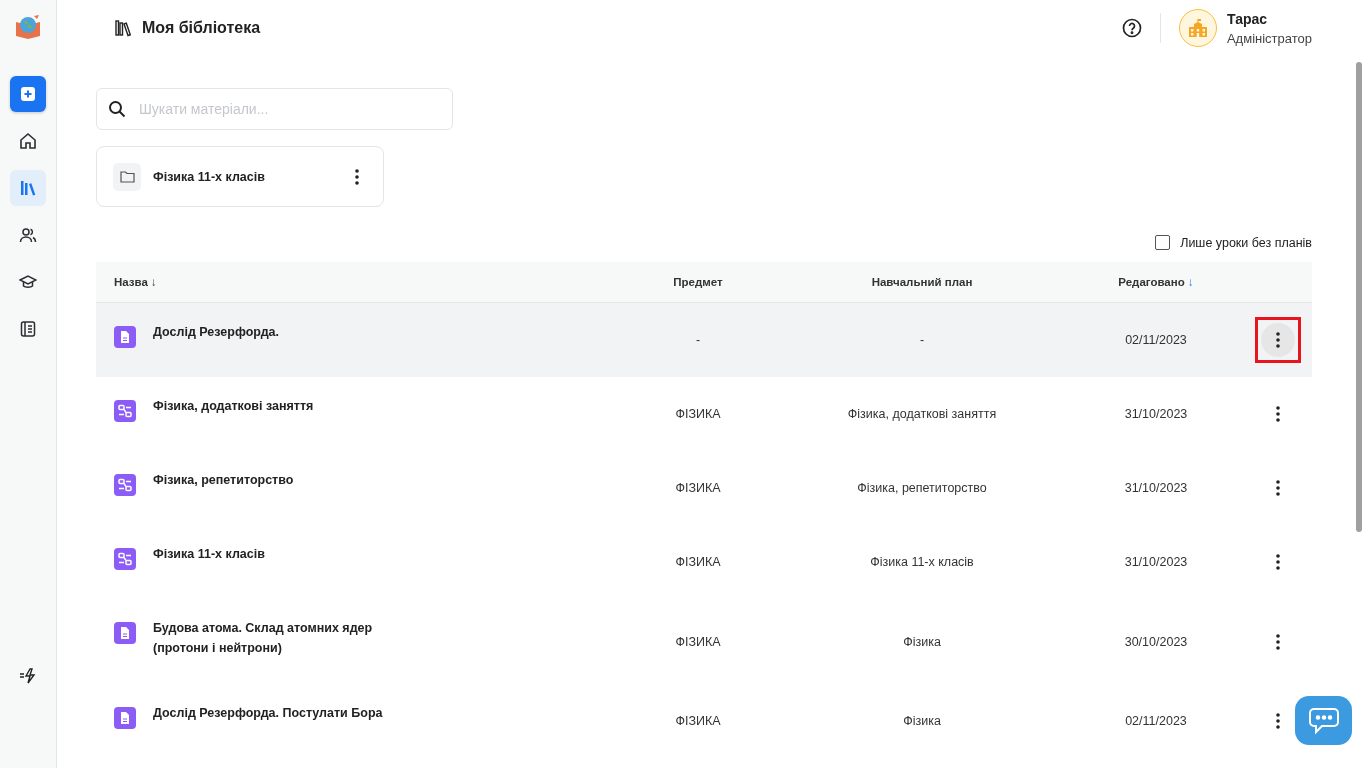  I want to click on search-icon, so click(117, 109).